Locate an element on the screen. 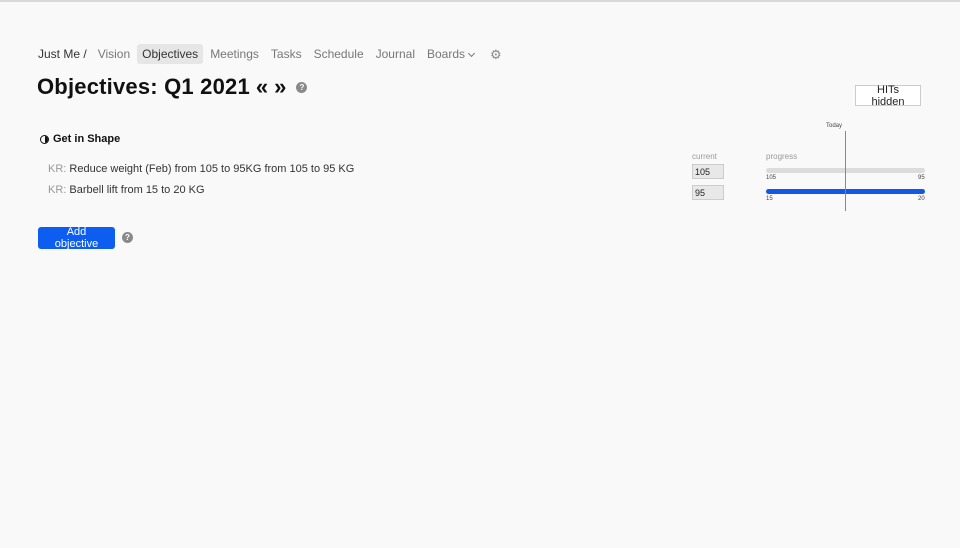 This screenshot has width=960, height=548. objective-title: Get in Shape is located at coordinates (80, 139).